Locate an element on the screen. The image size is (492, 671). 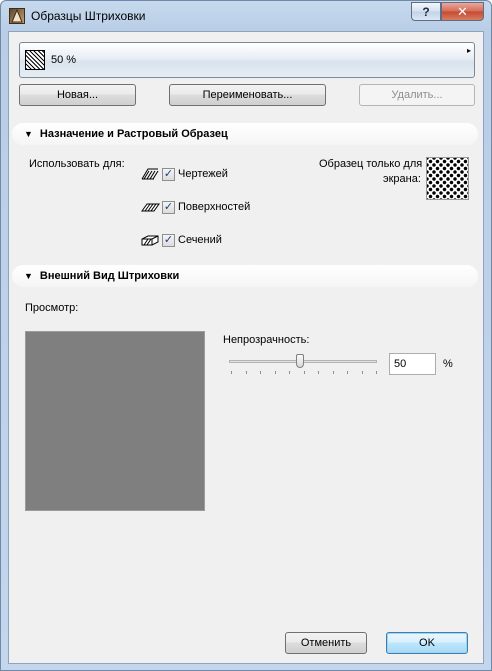
surface-checkbox: ✓ is located at coordinates (168, 207).